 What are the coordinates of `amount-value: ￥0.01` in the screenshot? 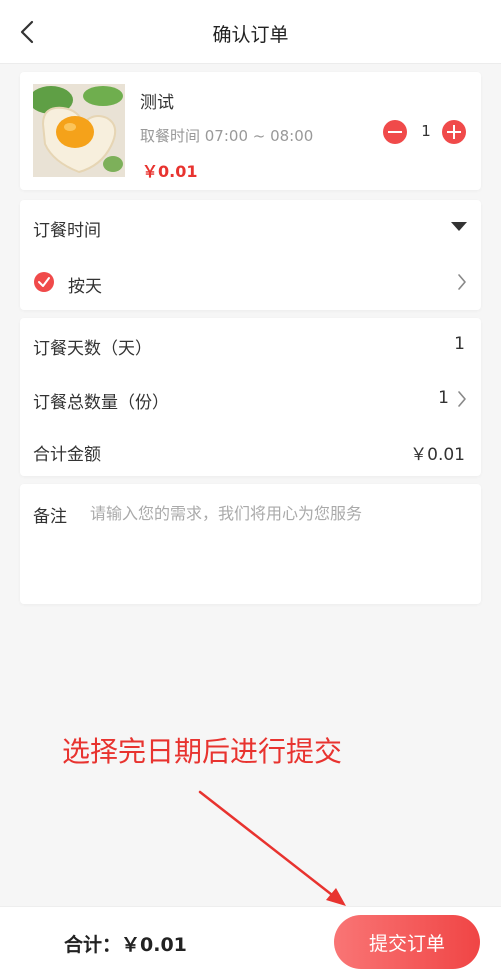 It's located at (437, 455).